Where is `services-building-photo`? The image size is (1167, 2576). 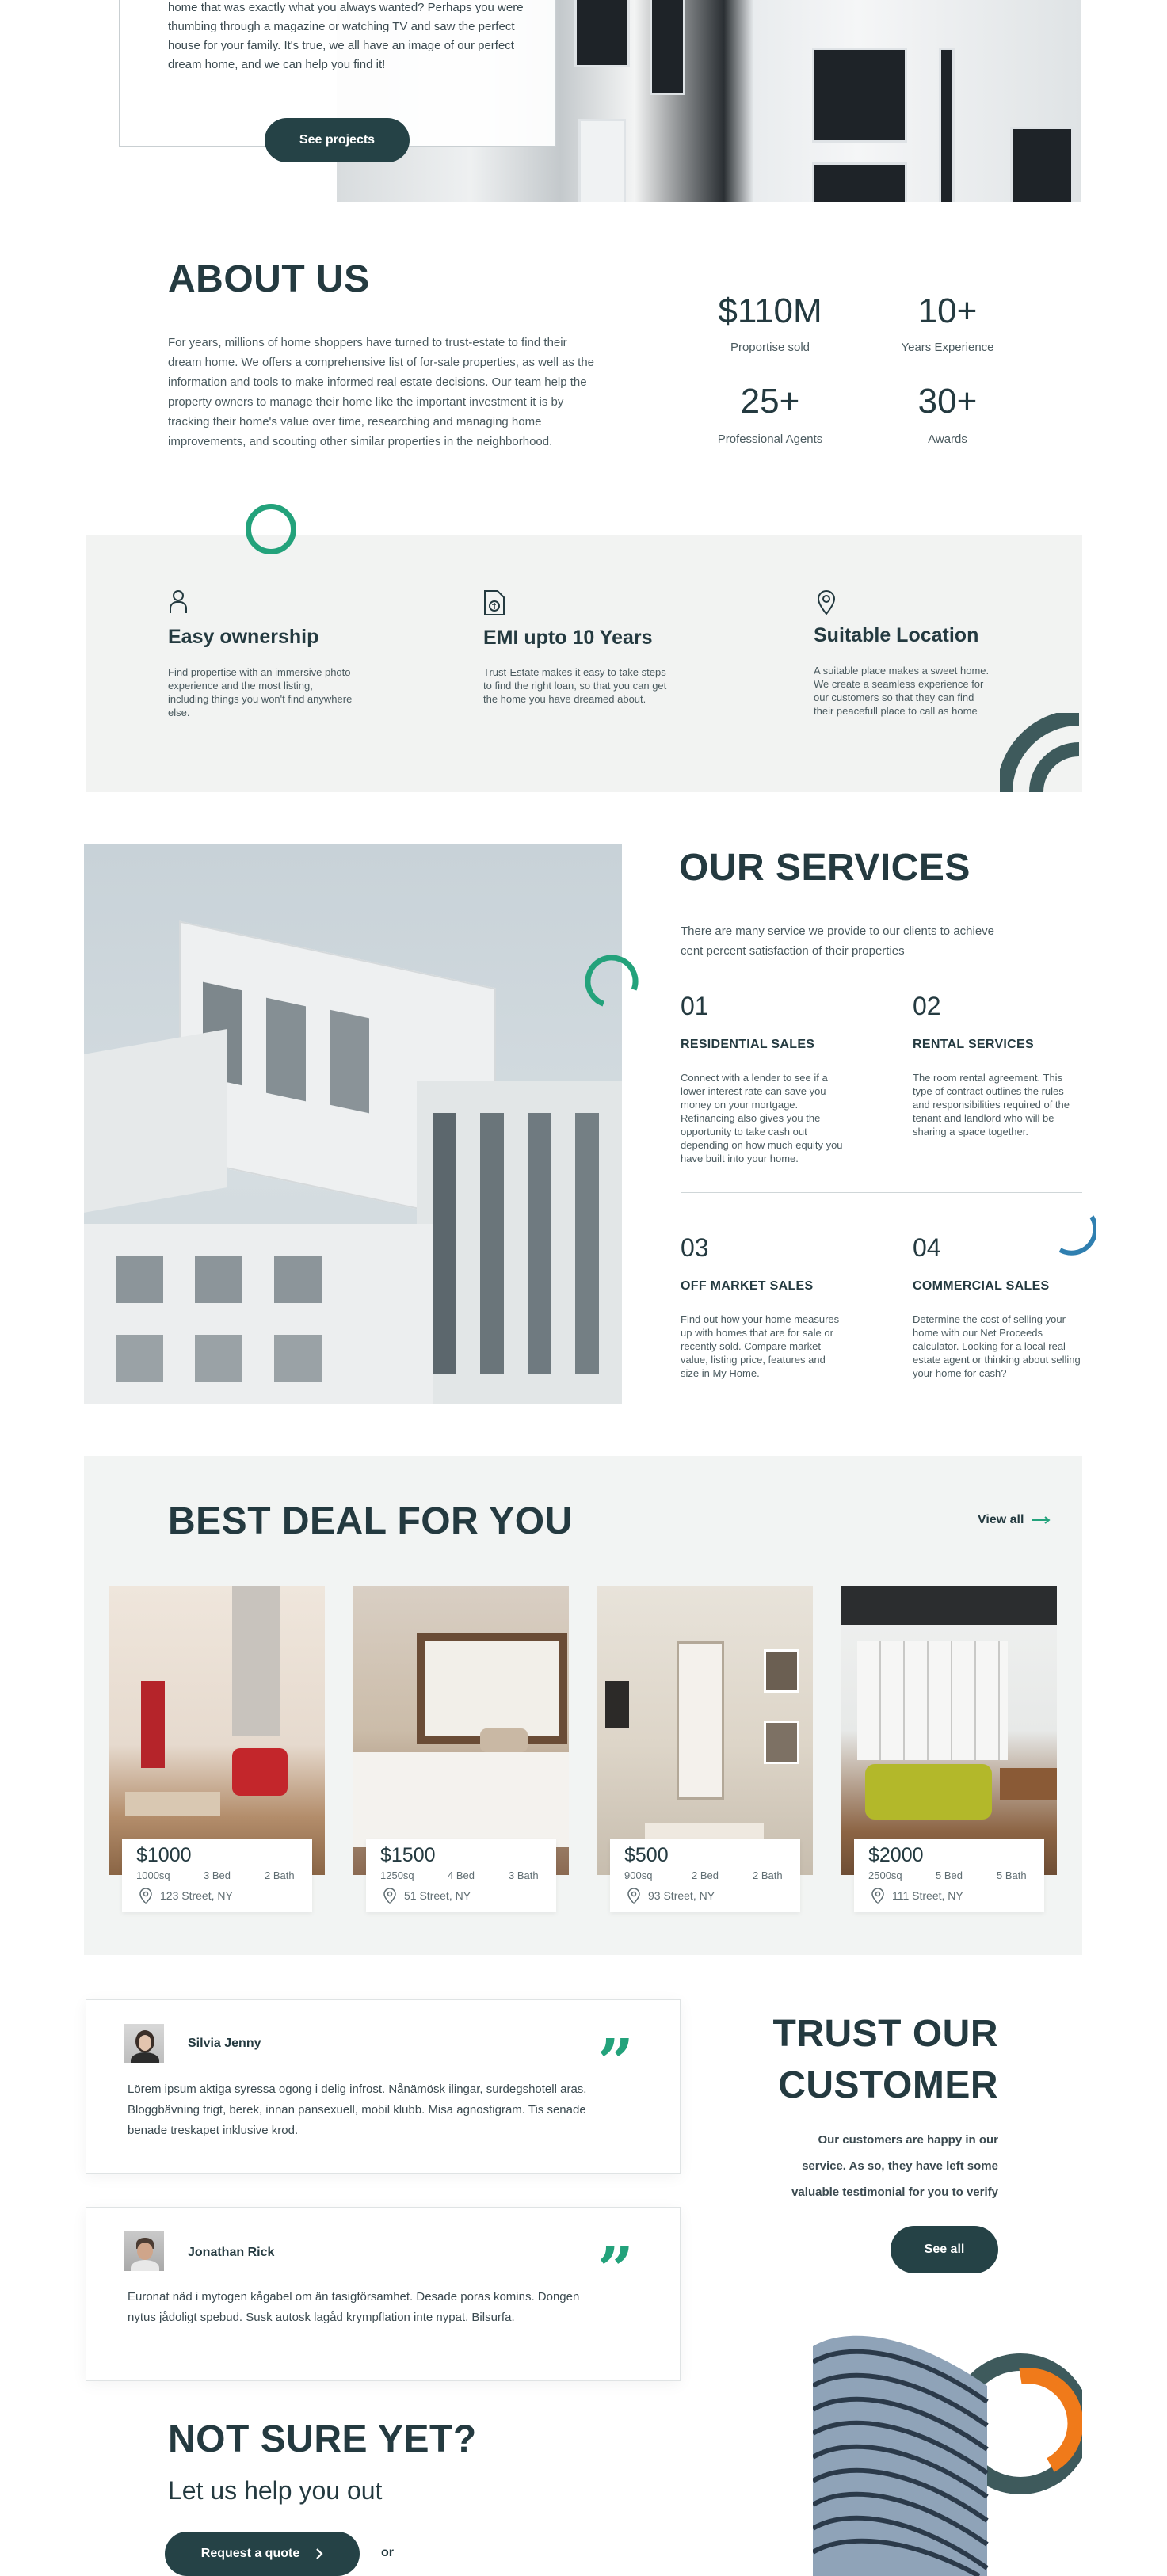
services-building-photo is located at coordinates (353, 1124).